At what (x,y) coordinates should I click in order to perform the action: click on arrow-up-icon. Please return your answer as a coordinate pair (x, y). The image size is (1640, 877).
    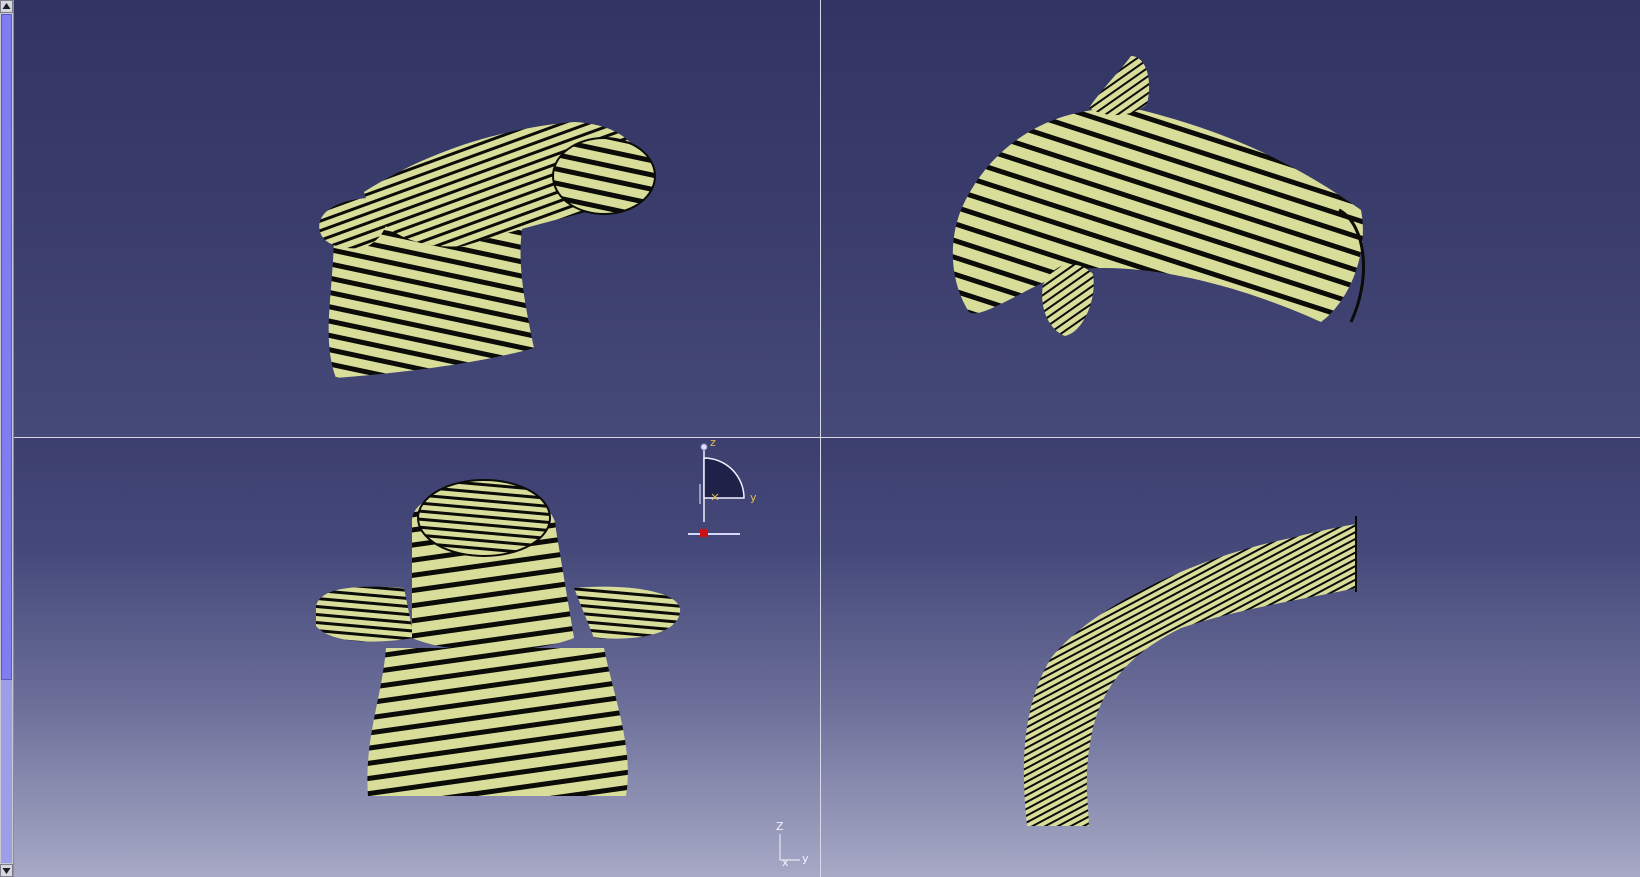
    Looking at the image, I should click on (6, 6).